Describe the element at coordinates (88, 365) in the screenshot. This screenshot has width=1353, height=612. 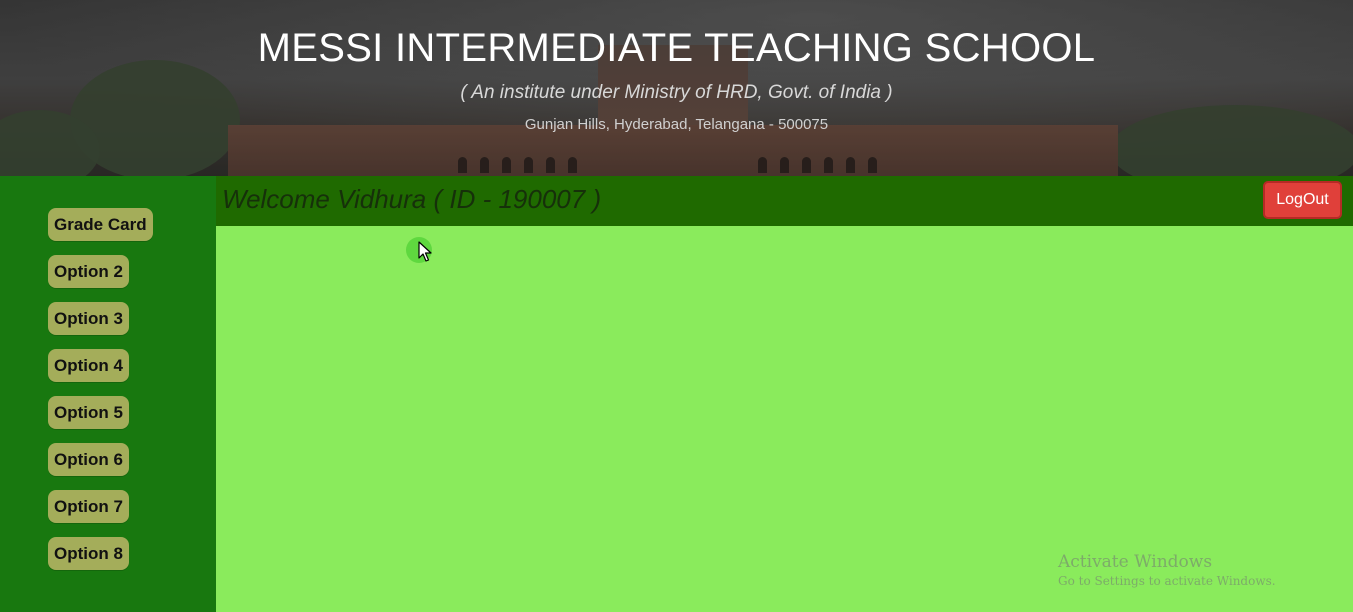
I see `sidebar-item-option-4: Option 4` at that location.